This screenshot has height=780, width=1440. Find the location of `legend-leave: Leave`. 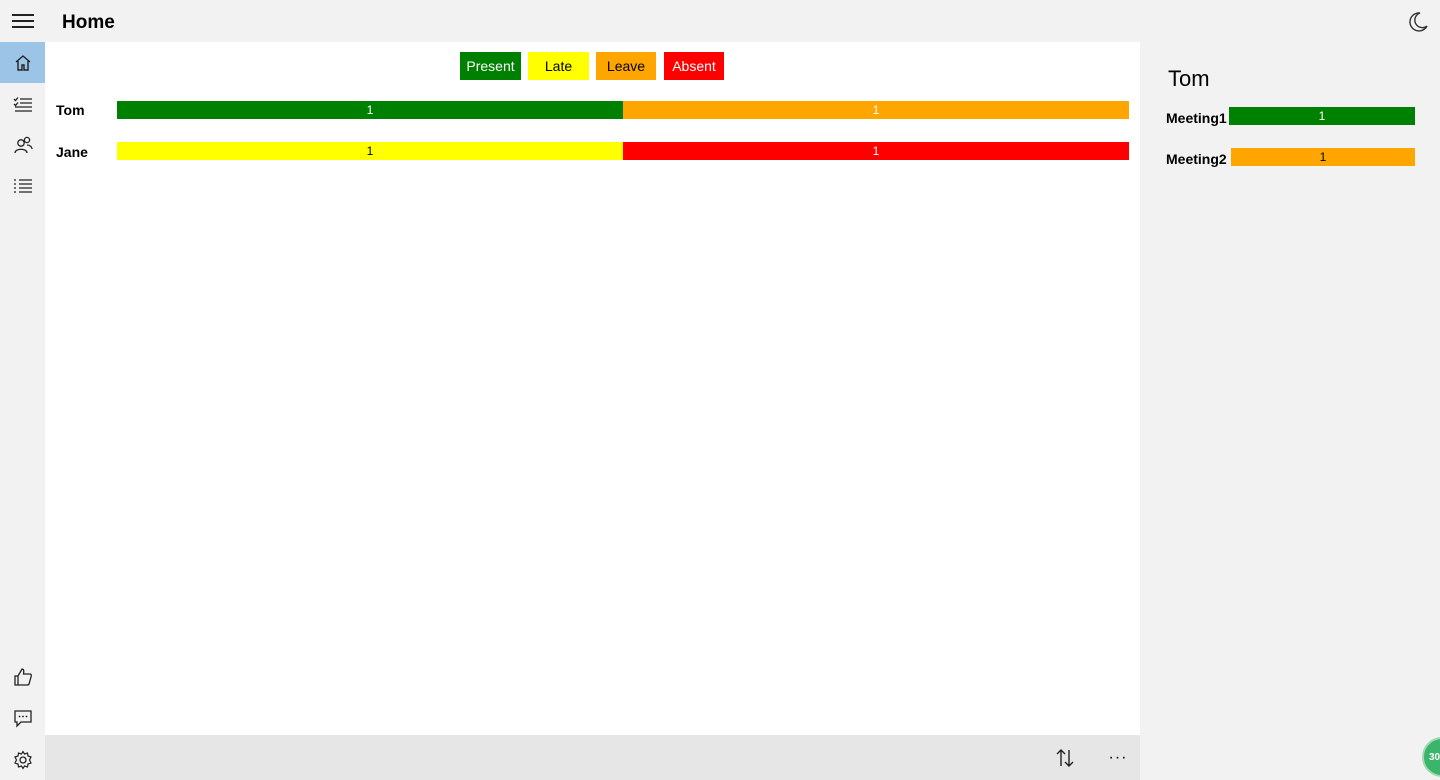

legend-leave: Leave is located at coordinates (626, 66).